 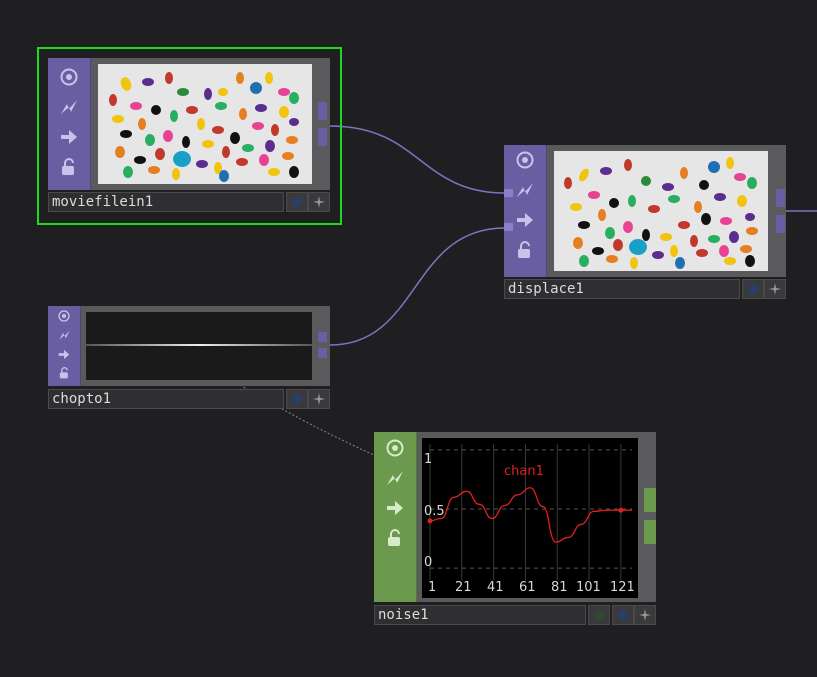 What do you see at coordinates (434, 511) in the screenshot?
I see `y-tick-label: 0.5` at bounding box center [434, 511].